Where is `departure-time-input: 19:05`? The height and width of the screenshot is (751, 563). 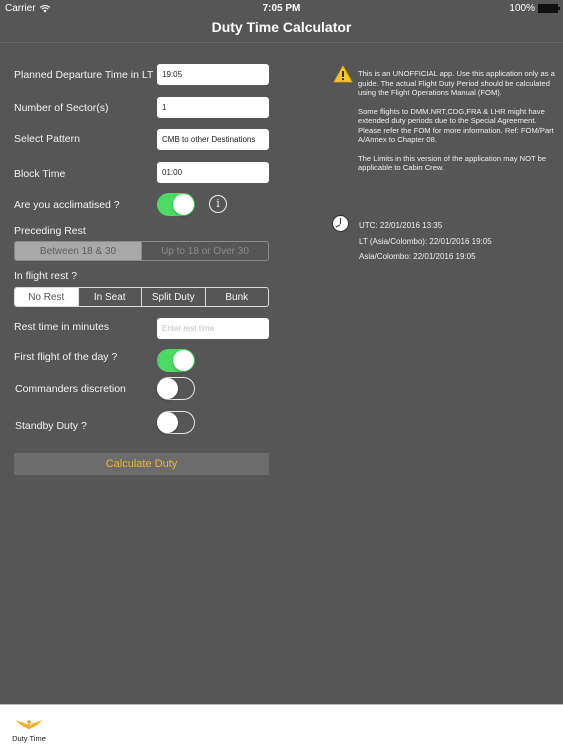 departure-time-input: 19:05 is located at coordinates (213, 74).